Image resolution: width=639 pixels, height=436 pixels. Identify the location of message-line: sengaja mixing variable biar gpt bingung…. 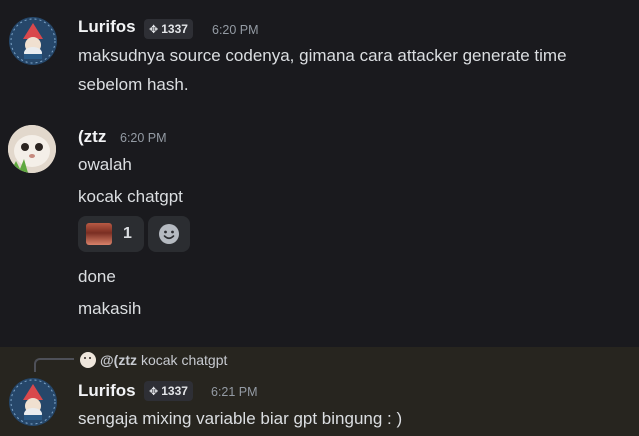
(240, 418).